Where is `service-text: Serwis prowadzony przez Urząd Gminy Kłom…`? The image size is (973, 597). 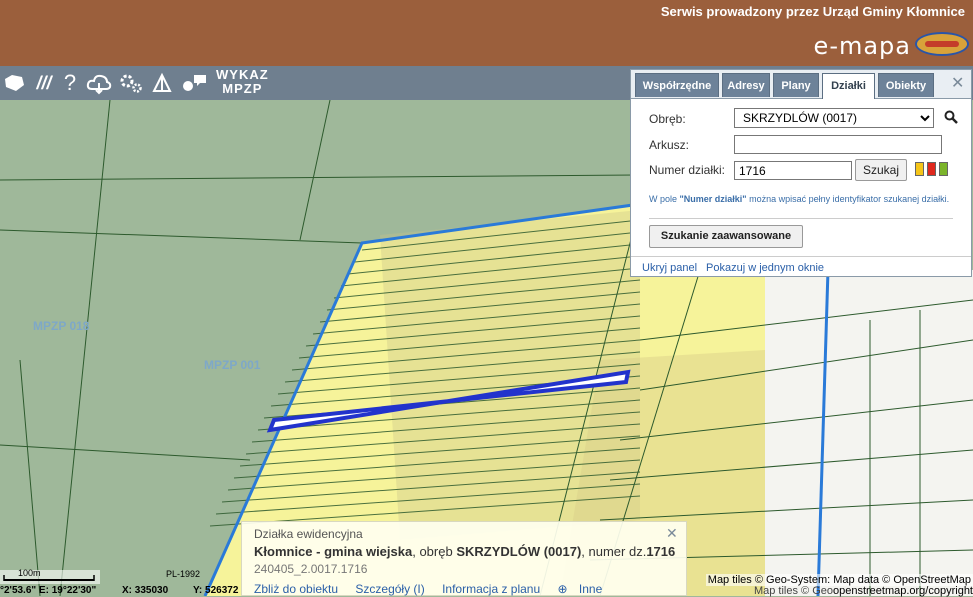 service-text: Serwis prowadzony przez Urząd Gminy Kłom… is located at coordinates (812, 11).